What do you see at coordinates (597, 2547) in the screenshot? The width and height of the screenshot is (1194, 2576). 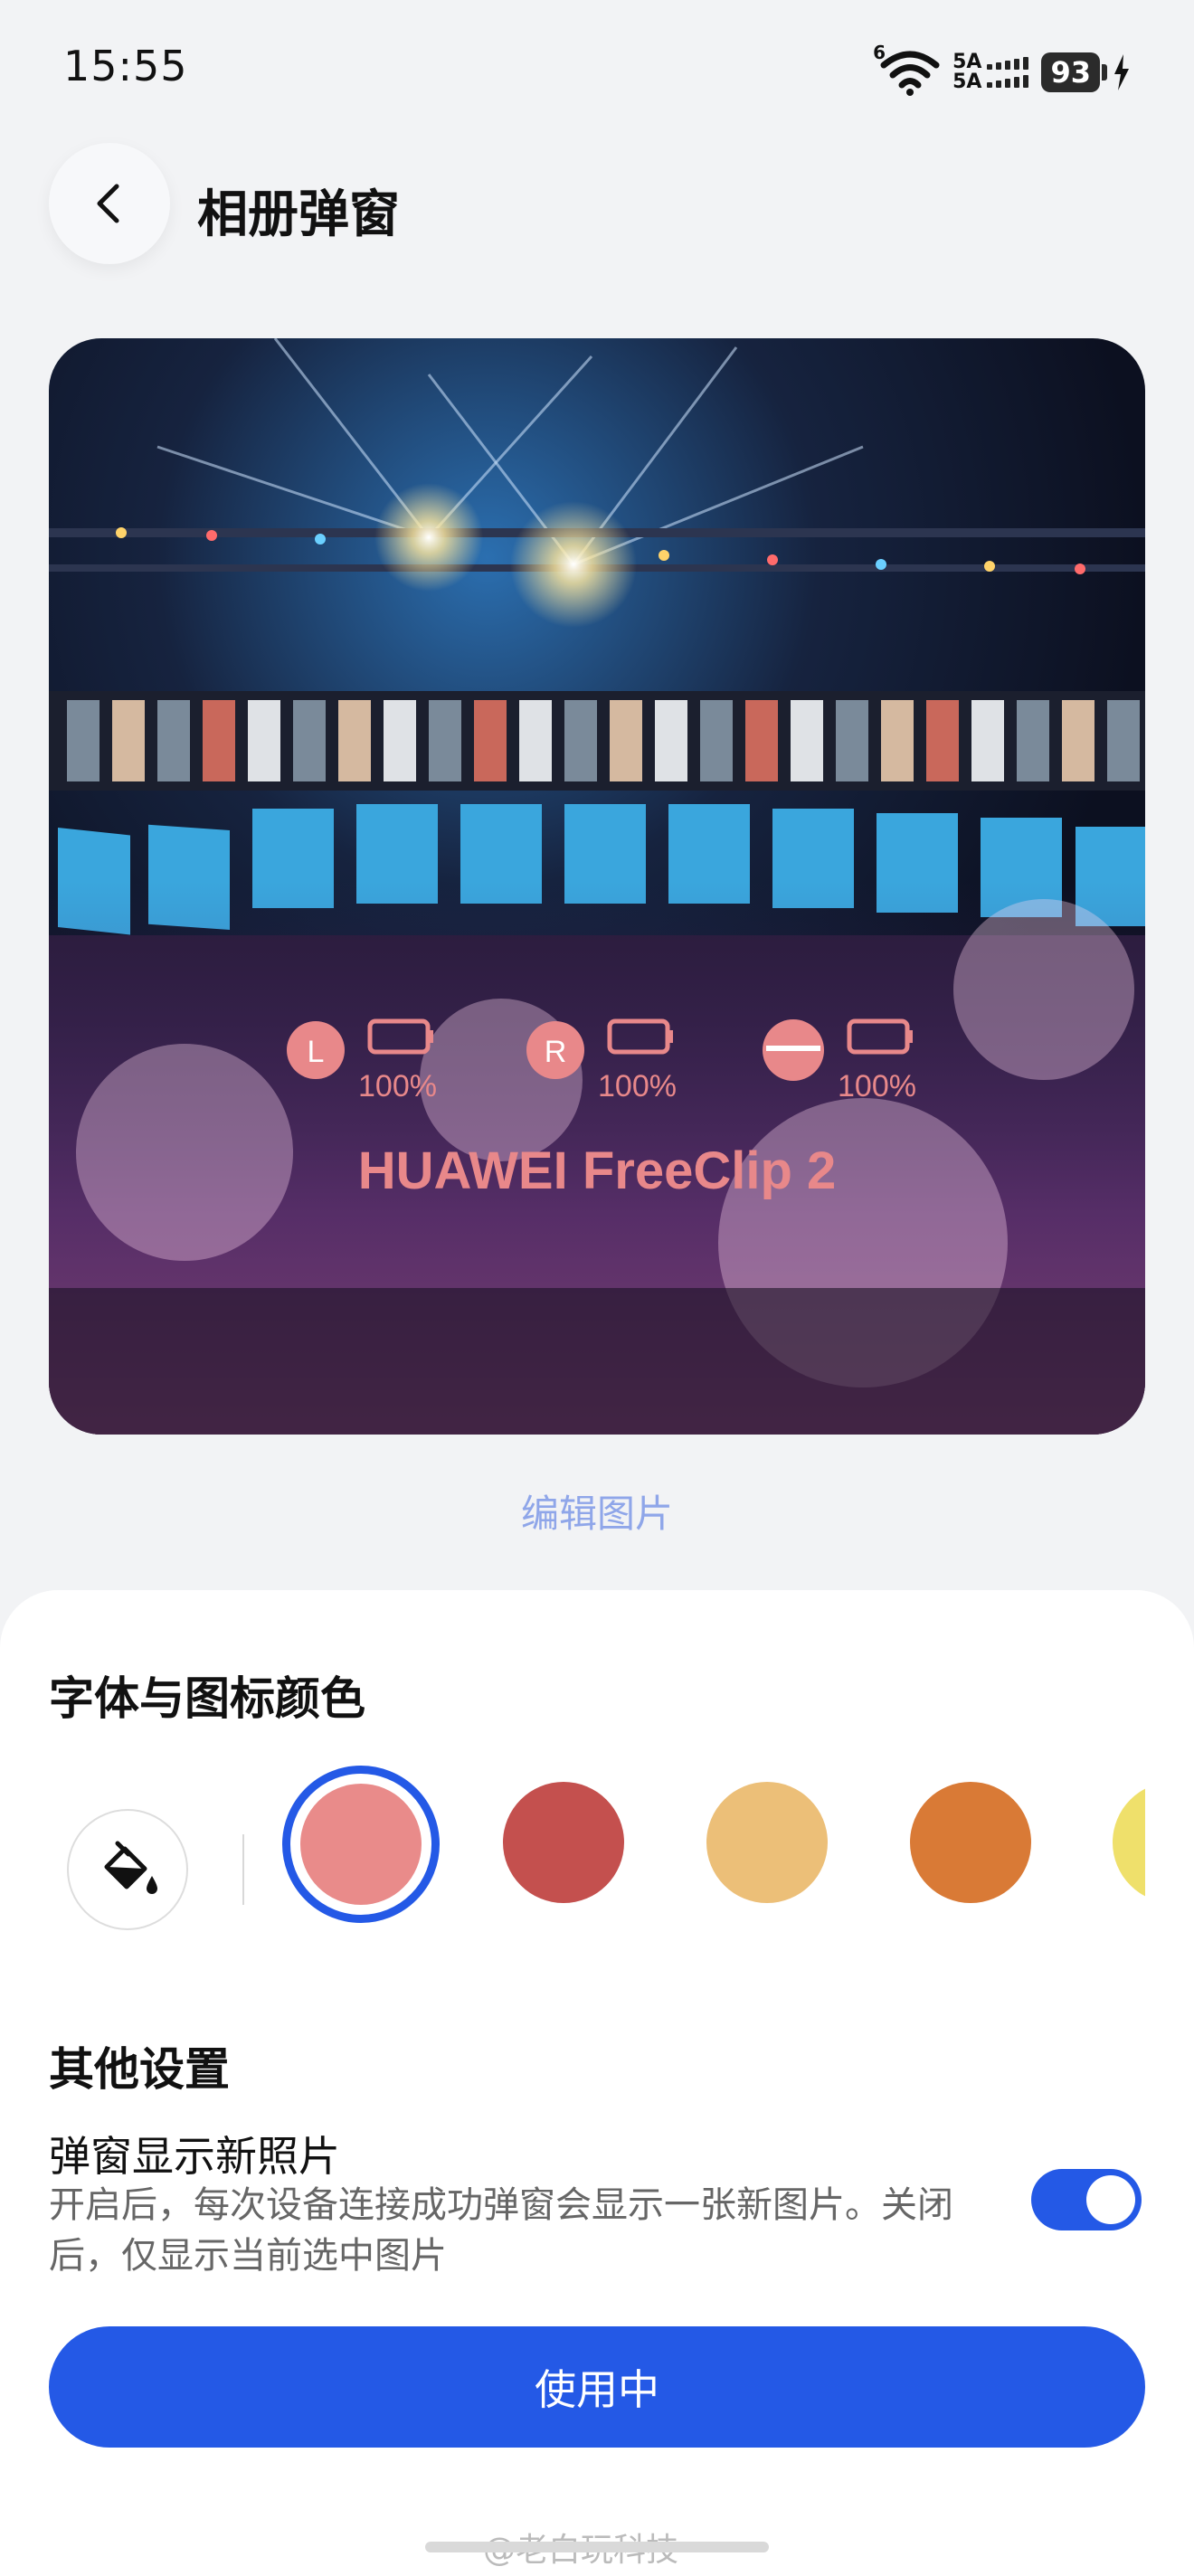 I see `home-indicator` at bounding box center [597, 2547].